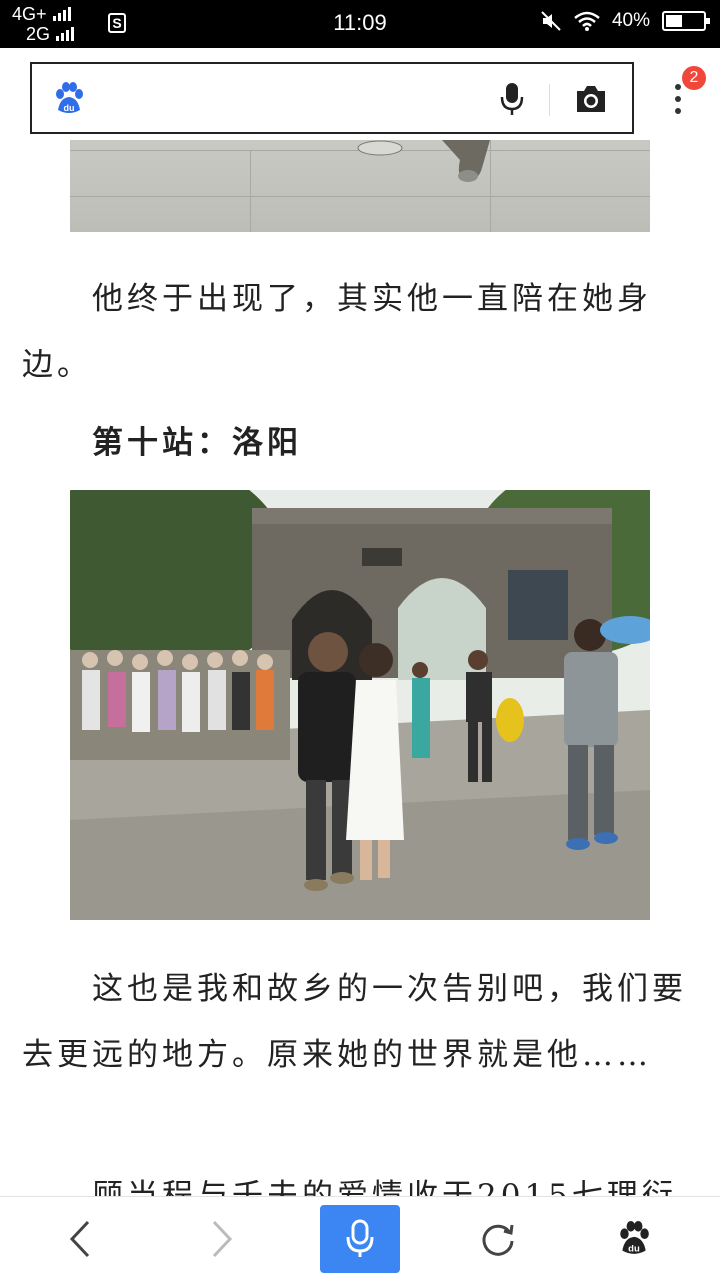 The image size is (720, 1281). What do you see at coordinates (678, 102) in the screenshot?
I see `more-menu-button` at bounding box center [678, 102].